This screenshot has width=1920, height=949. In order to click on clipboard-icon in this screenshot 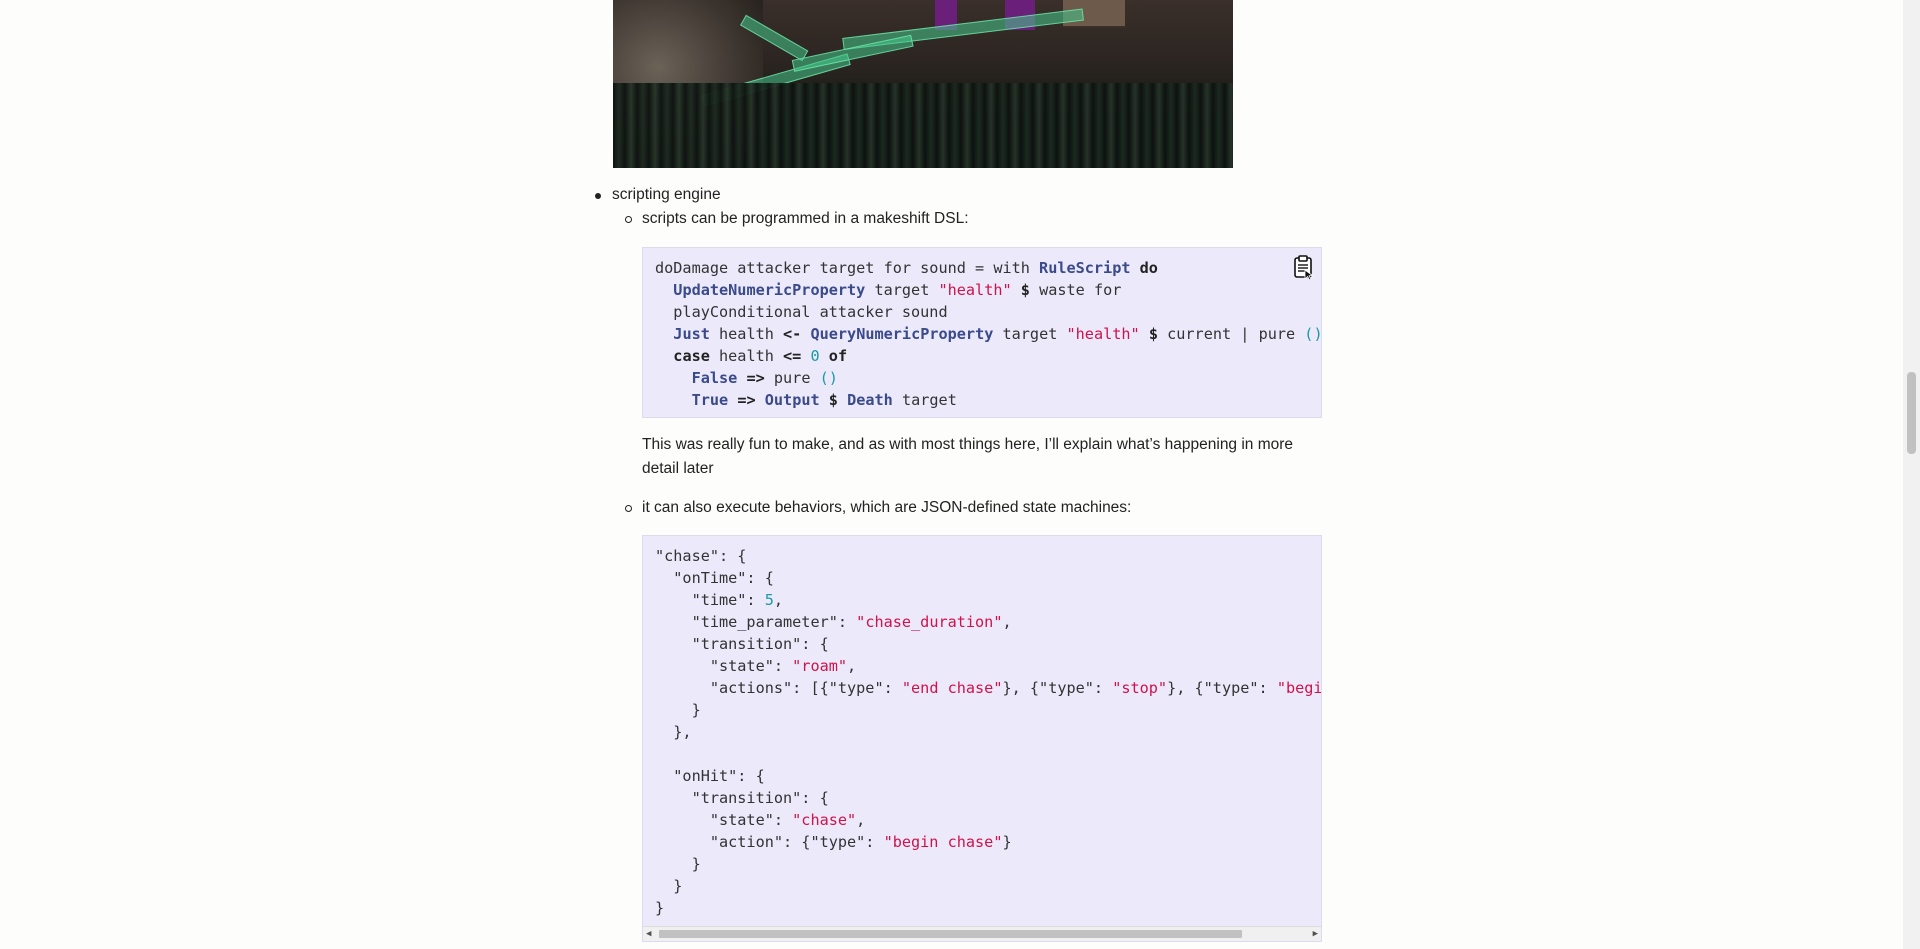, I will do `click(1304, 268)`.